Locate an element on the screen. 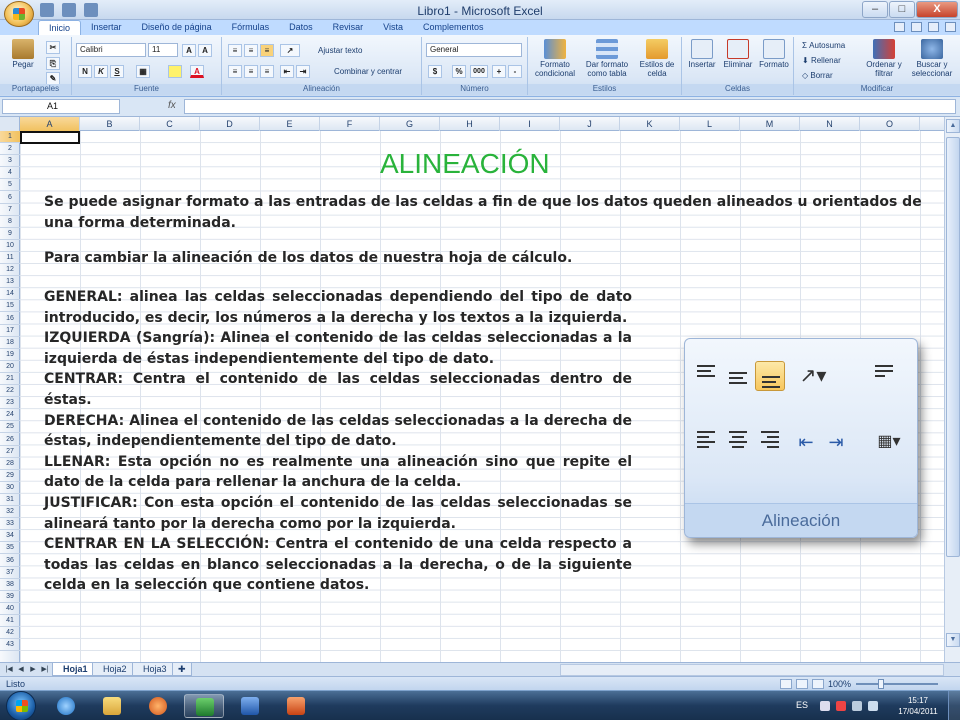 This screenshot has height=720, width=960. row-header-27: 27 is located at coordinates (10, 452).